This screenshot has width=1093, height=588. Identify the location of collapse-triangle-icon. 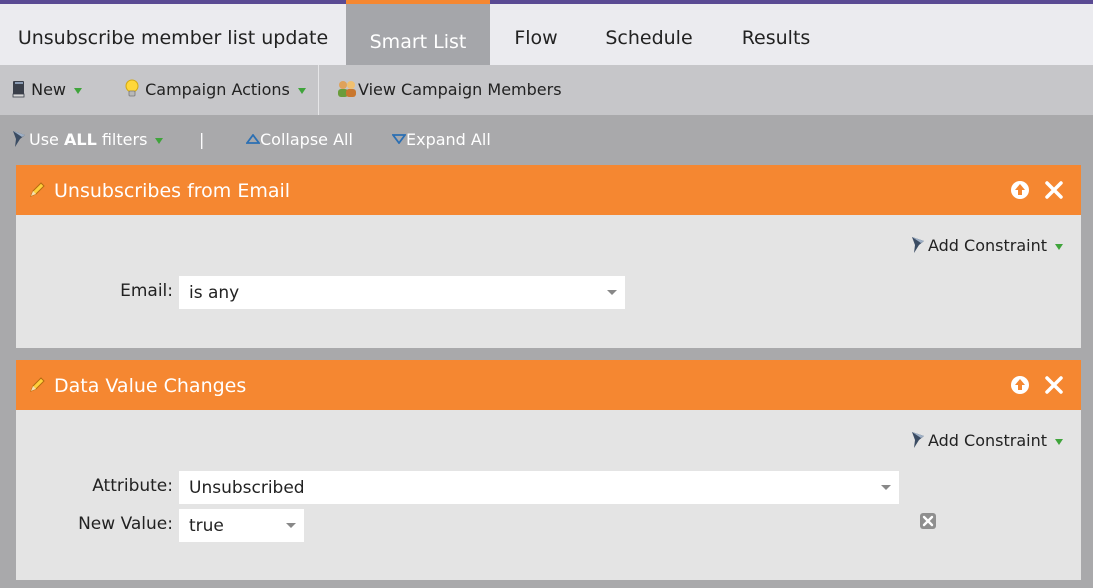
(253, 138).